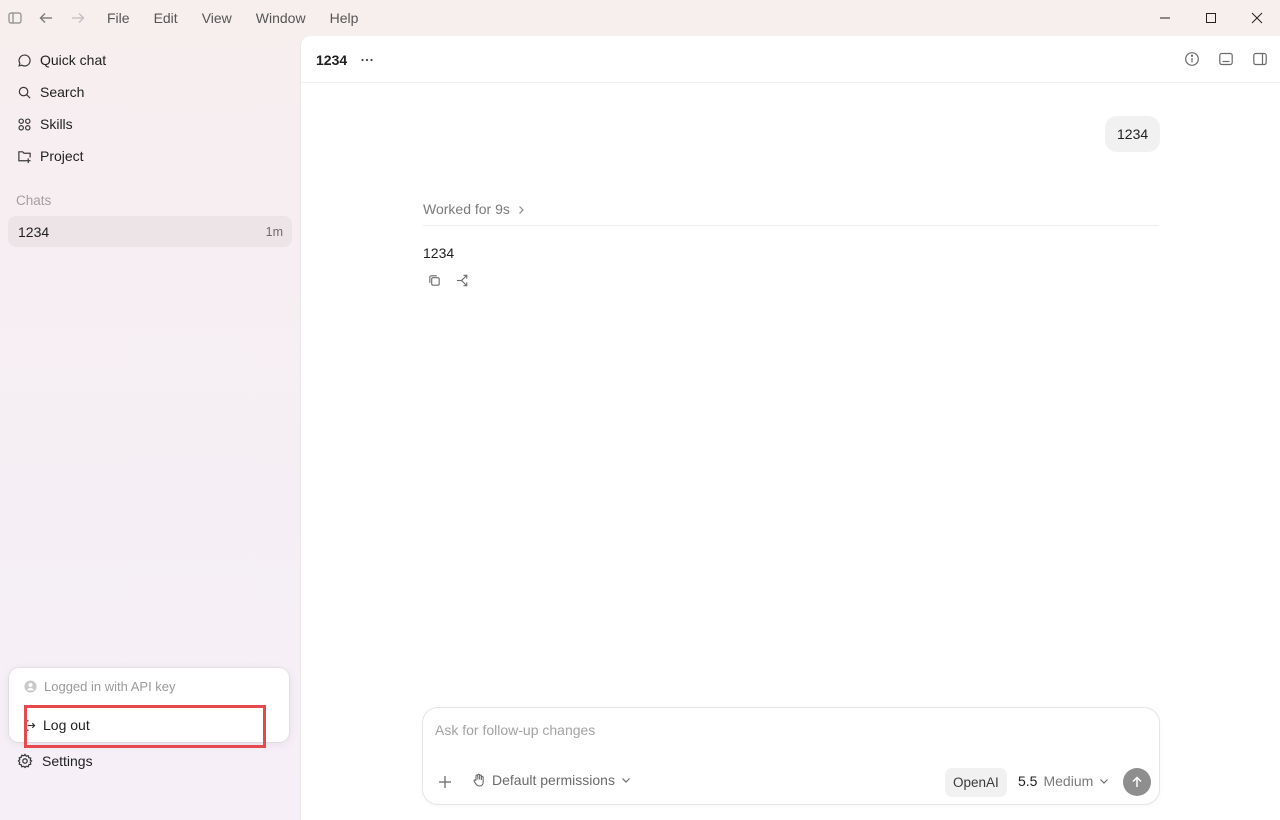 The width and height of the screenshot is (1280, 820). What do you see at coordinates (73, 60) in the screenshot?
I see `sidebar-item-label: Quick chat` at bounding box center [73, 60].